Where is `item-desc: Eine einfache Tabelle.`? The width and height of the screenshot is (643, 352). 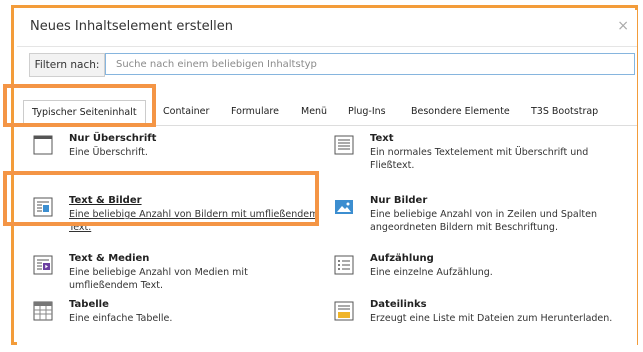
item-desc: Eine einfache Tabelle. is located at coordinates (121, 318).